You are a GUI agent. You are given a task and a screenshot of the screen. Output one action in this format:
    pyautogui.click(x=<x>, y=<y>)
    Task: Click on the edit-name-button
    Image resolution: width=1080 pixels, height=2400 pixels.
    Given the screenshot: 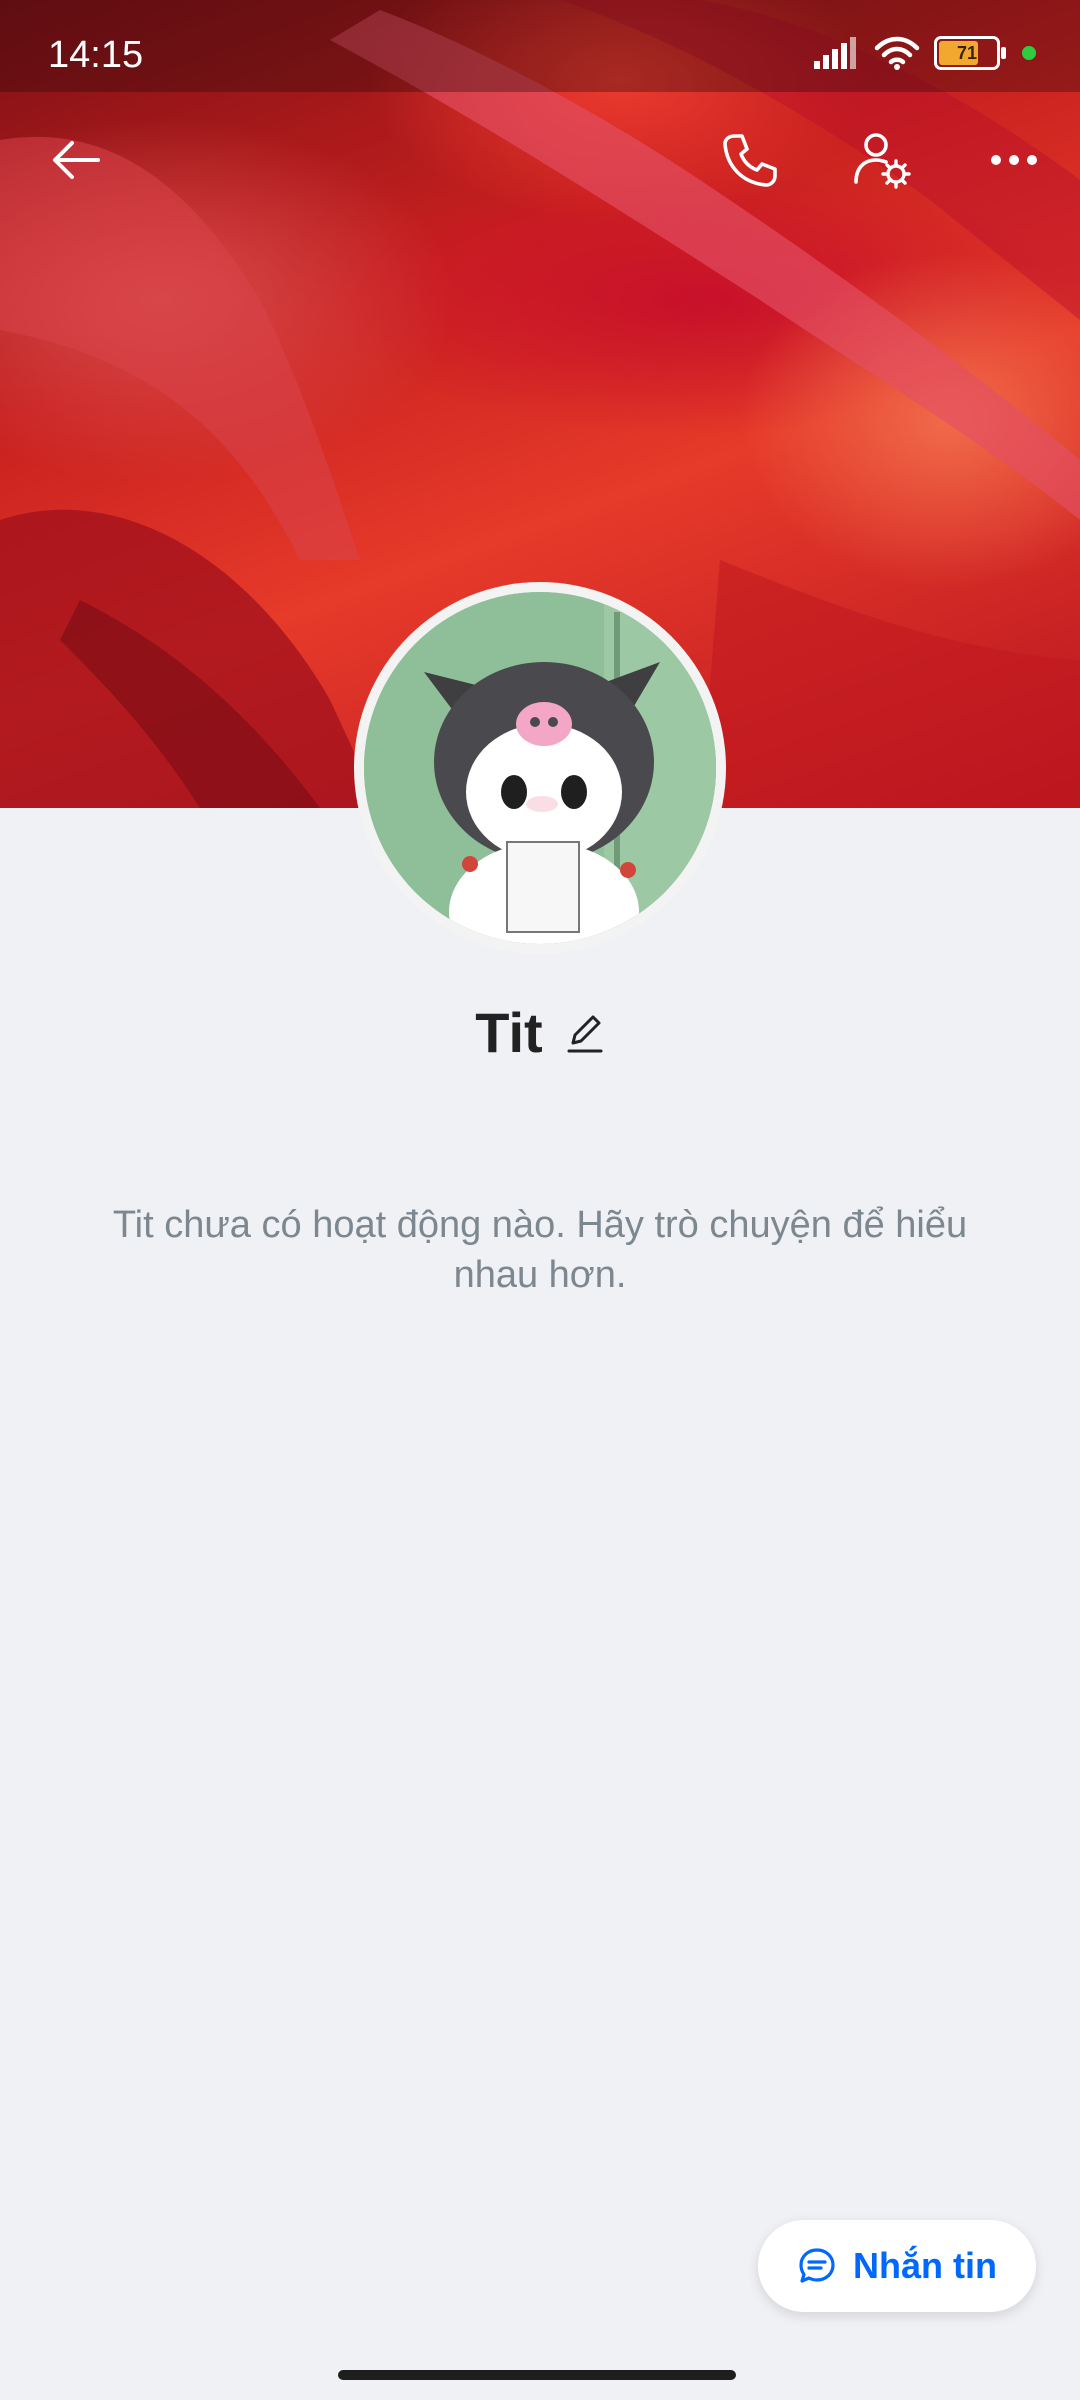 What is the action you would take?
    pyautogui.click(x=585, y=1033)
    